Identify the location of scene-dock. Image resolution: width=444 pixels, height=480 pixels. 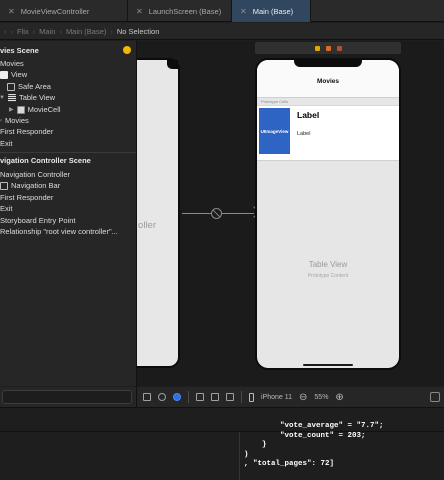
(328, 48).